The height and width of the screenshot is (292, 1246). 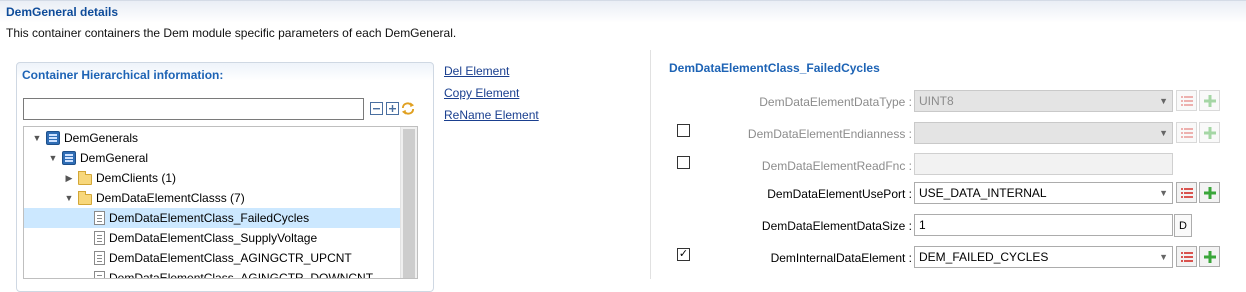 What do you see at coordinates (983, 193) in the screenshot?
I see `use-port-value: USE_DATA_INTERNAL` at bounding box center [983, 193].